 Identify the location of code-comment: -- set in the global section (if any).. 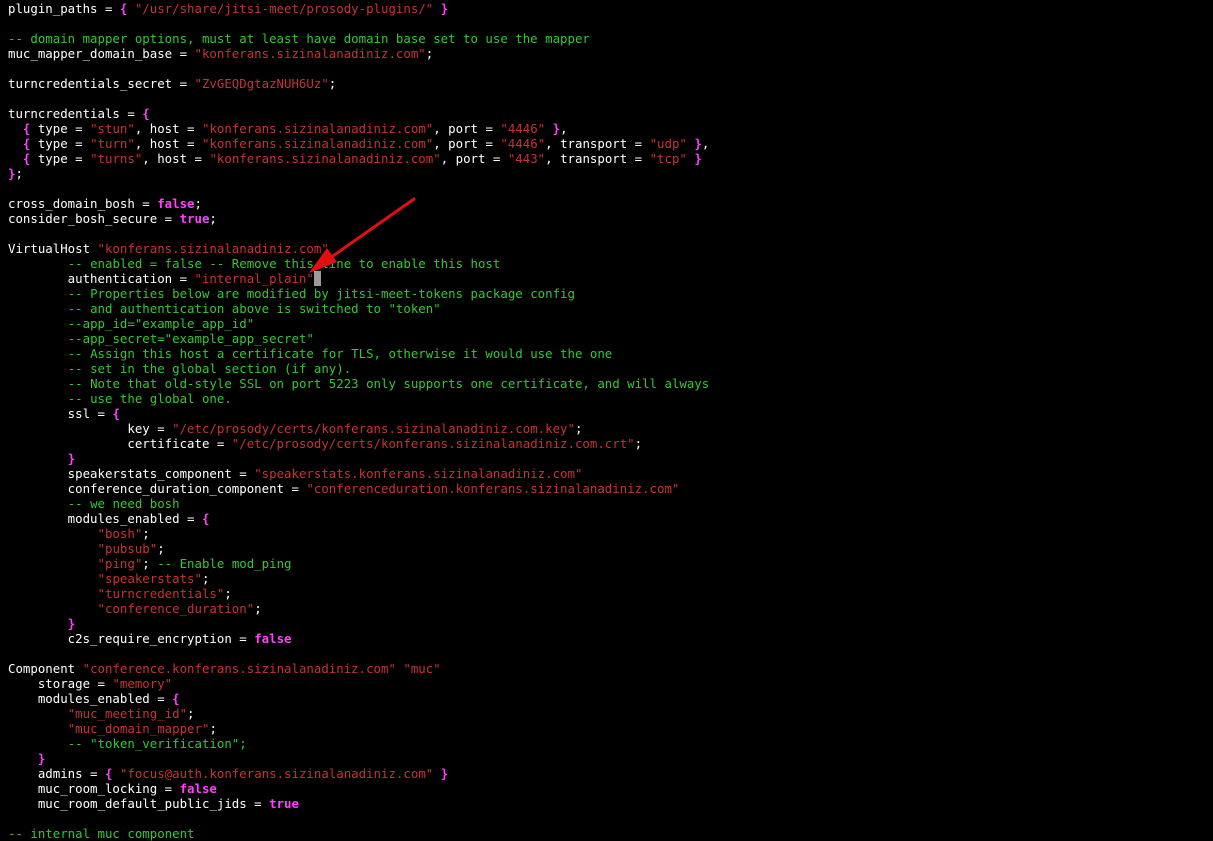
(209, 368).